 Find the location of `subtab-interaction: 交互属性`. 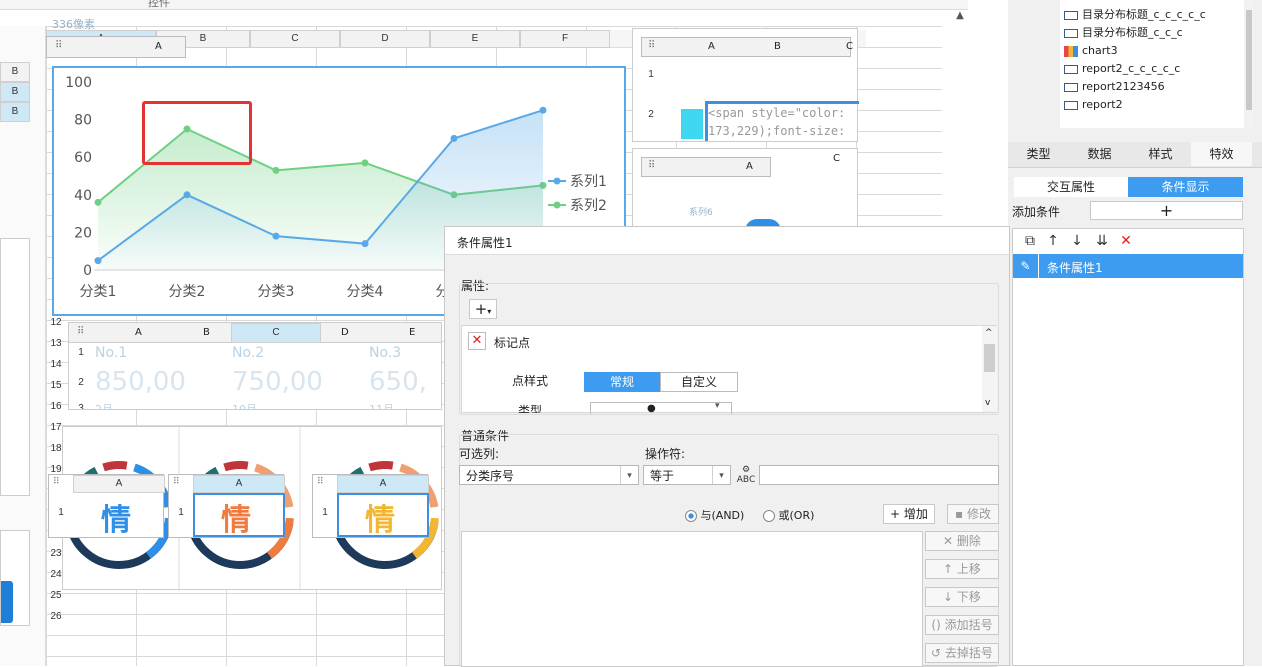

subtab-interaction: 交互属性 is located at coordinates (1071, 187).